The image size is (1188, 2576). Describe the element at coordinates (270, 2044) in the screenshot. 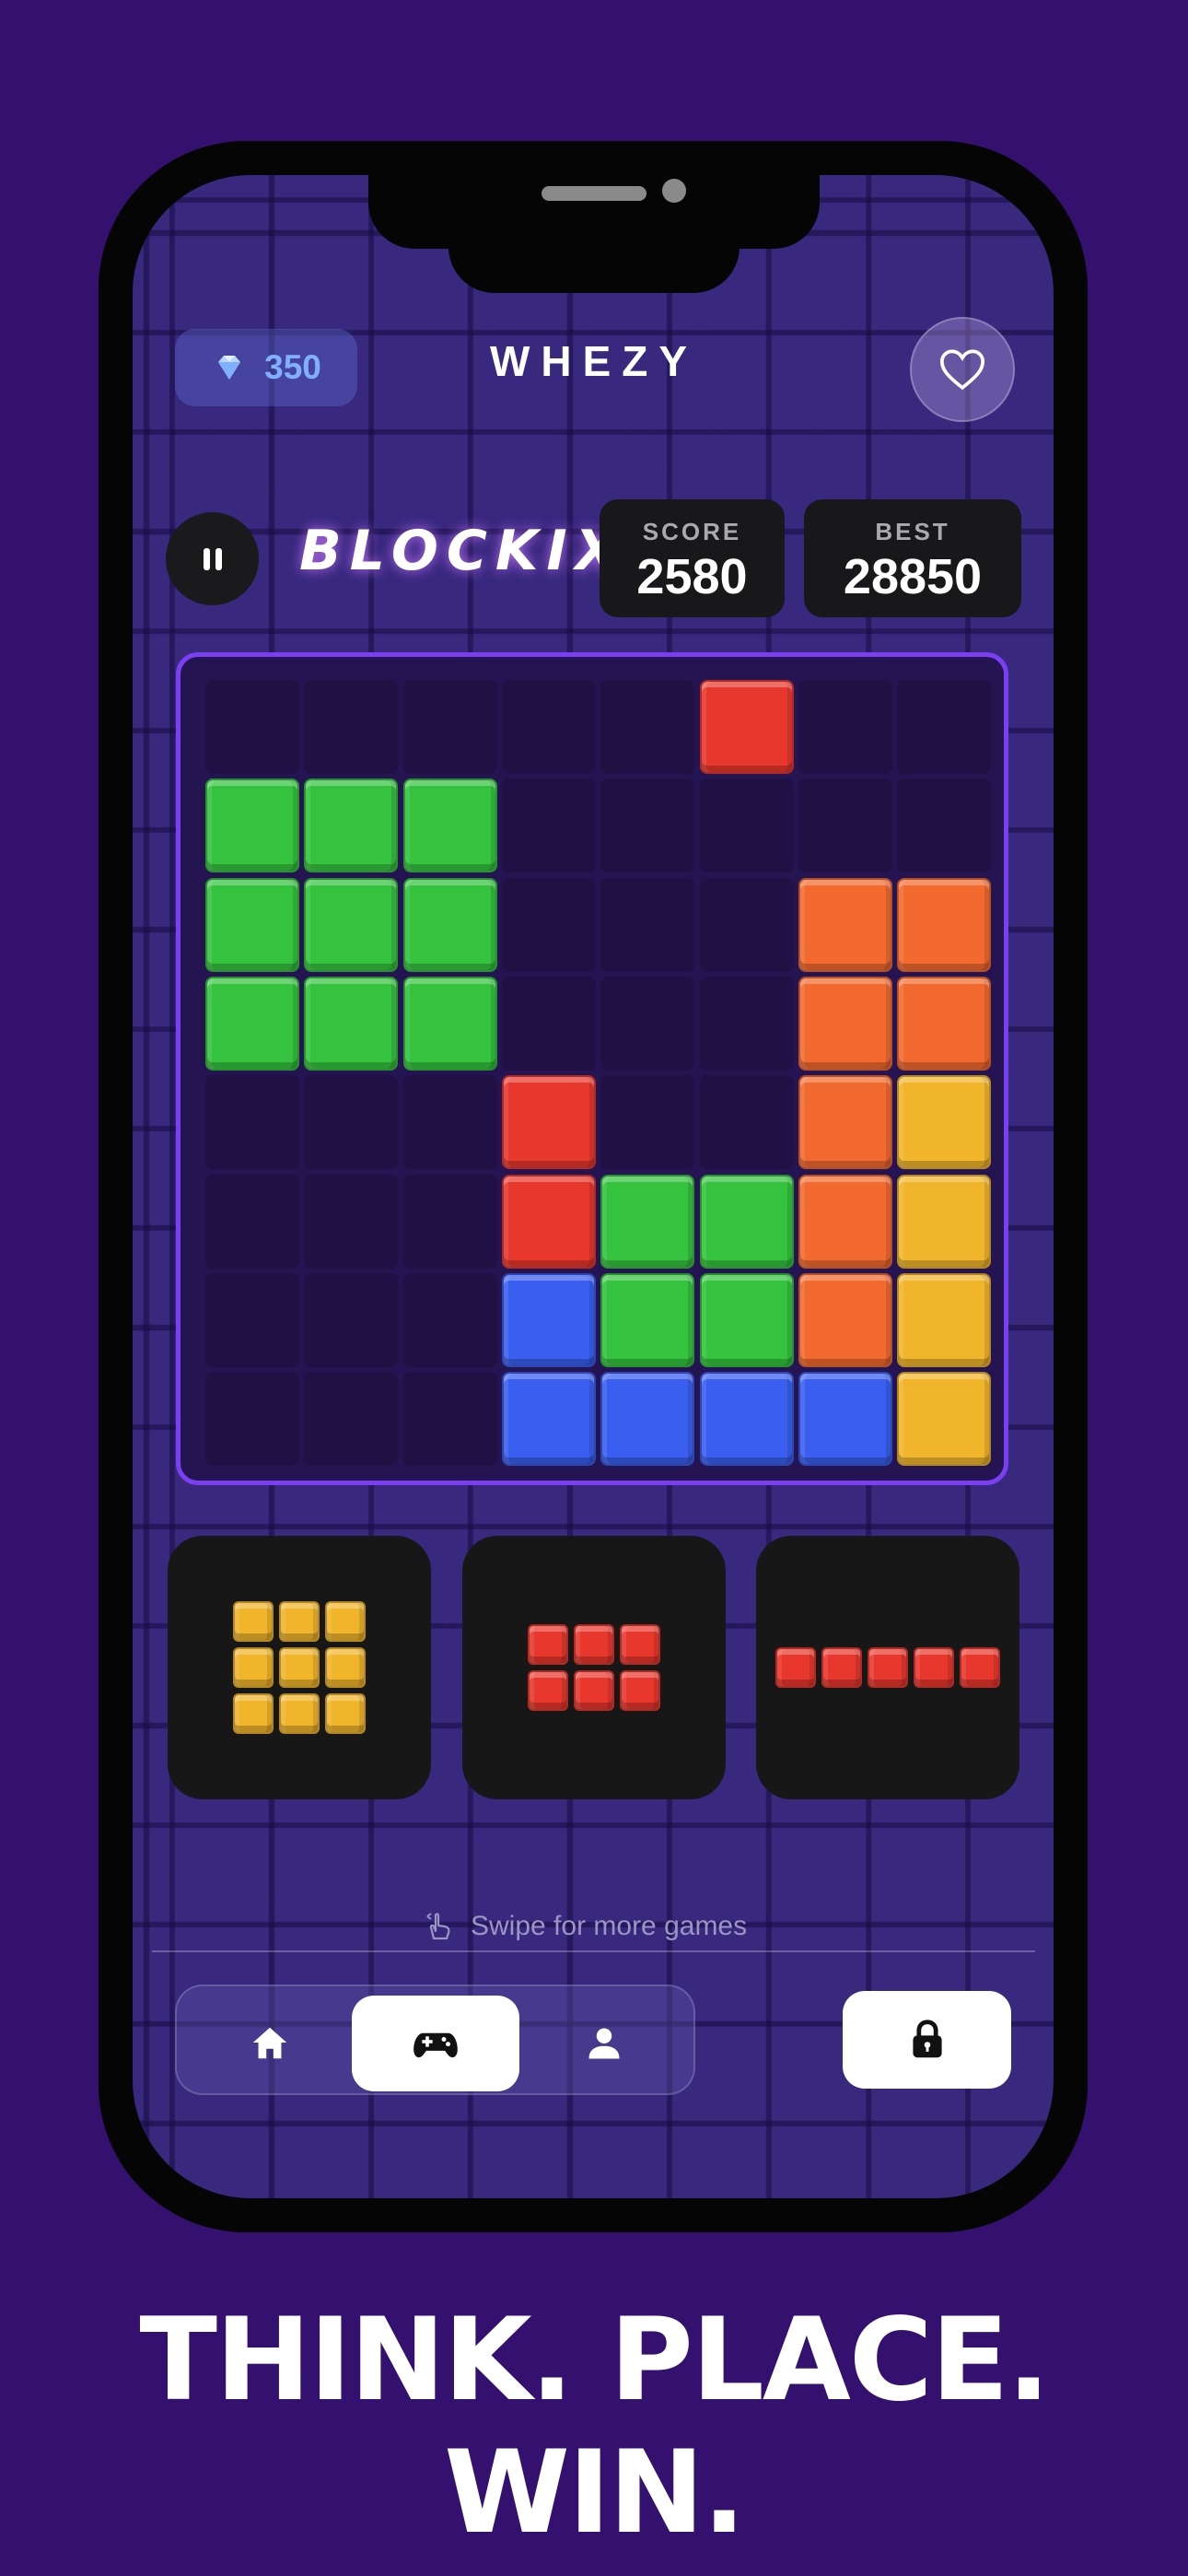

I see `nav-home` at that location.